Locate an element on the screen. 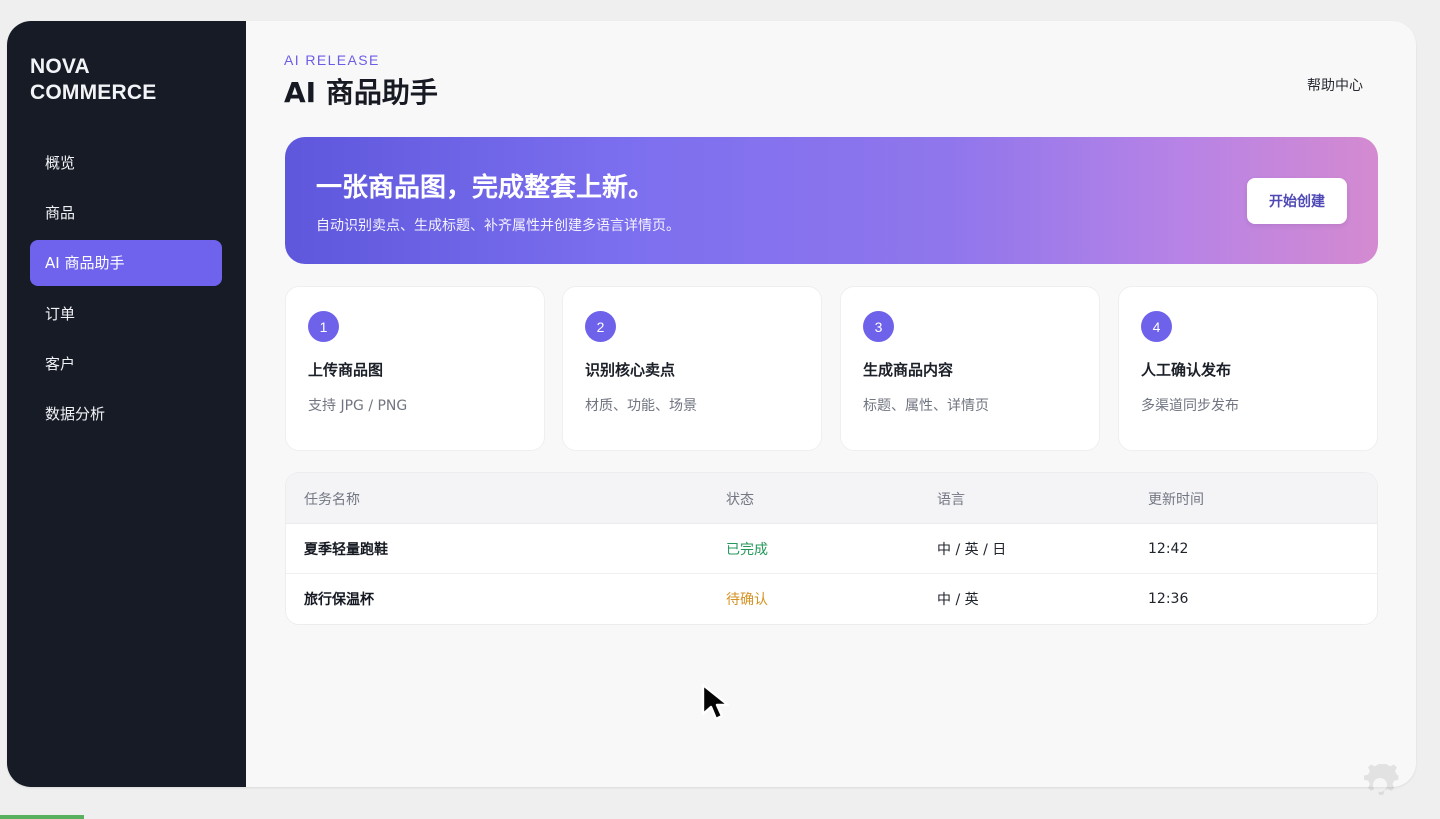 The width and height of the screenshot is (1440, 819). sidebar-item-data-analysis: 数据分析 is located at coordinates (126, 414).